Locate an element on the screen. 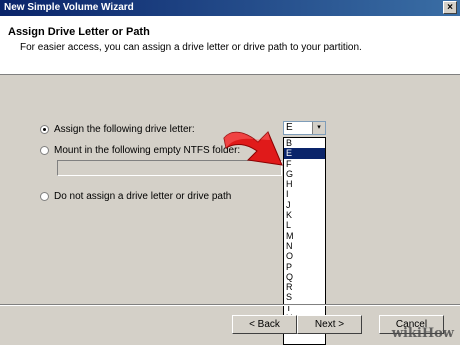 This screenshot has height=345, width=460. red-arrow-annotation-icon is located at coordinates (253, 148).